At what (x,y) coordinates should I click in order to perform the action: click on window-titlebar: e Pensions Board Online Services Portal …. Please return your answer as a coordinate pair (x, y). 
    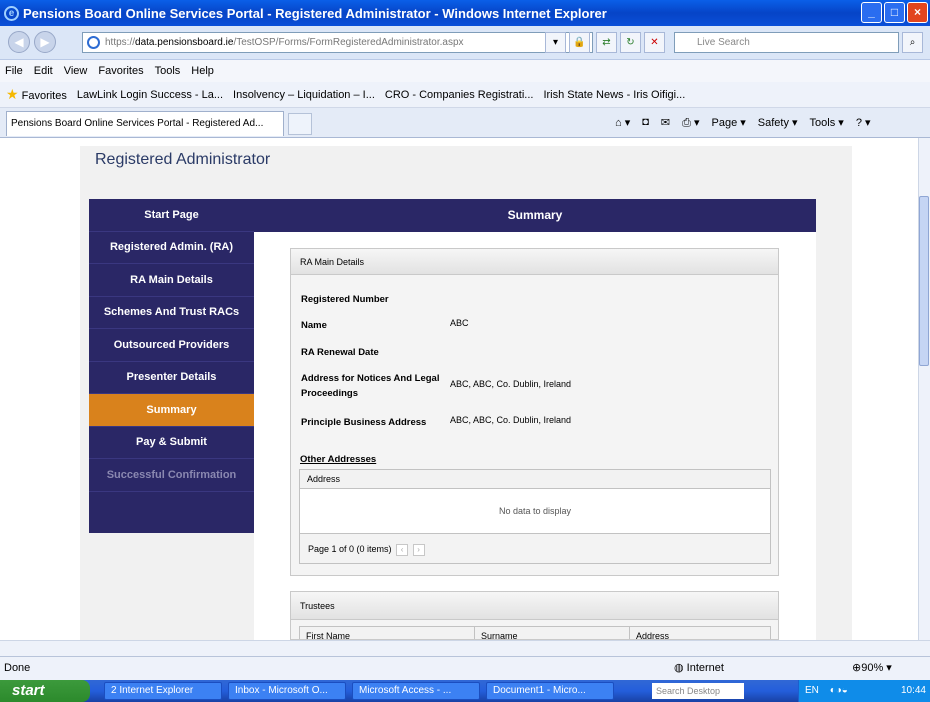
    Looking at the image, I should click on (465, 13).